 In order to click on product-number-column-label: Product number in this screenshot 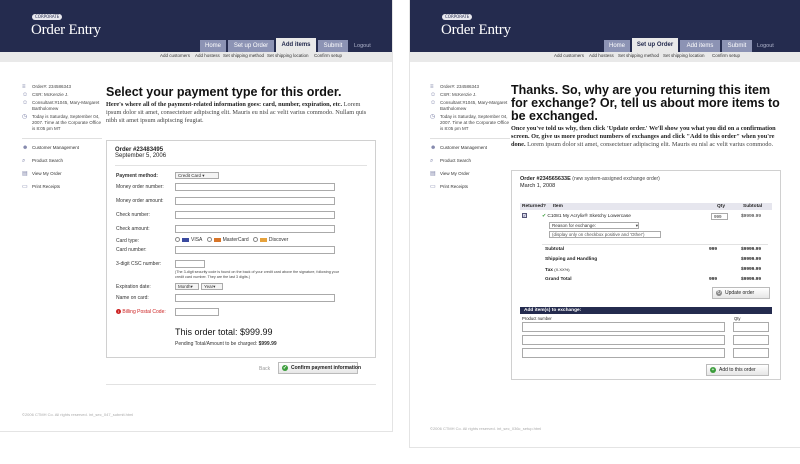, I will do `click(537, 318)`.